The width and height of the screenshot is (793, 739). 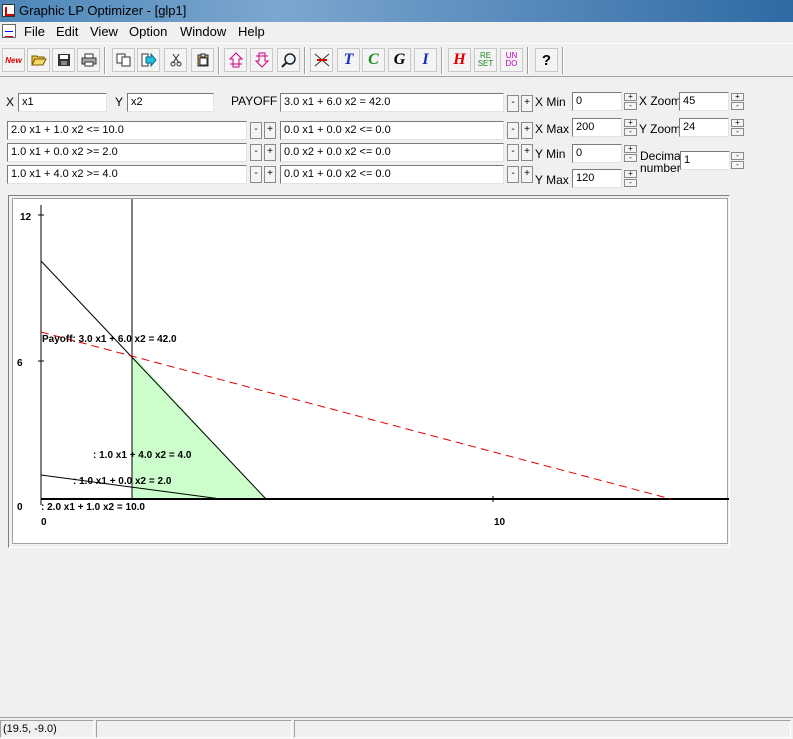 I want to click on title-bar: Graphic LP Optimizer - [glp1], so click(x=396, y=11).